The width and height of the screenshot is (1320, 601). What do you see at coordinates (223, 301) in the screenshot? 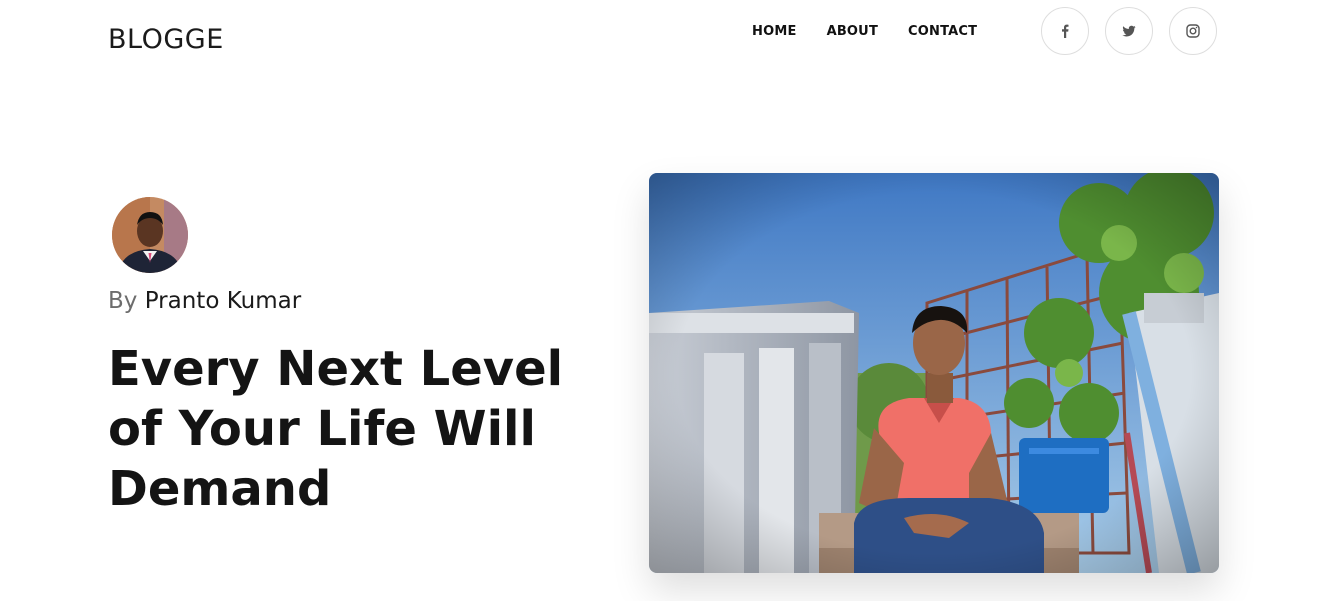
I see `author-name: Pranto Kumar` at bounding box center [223, 301].